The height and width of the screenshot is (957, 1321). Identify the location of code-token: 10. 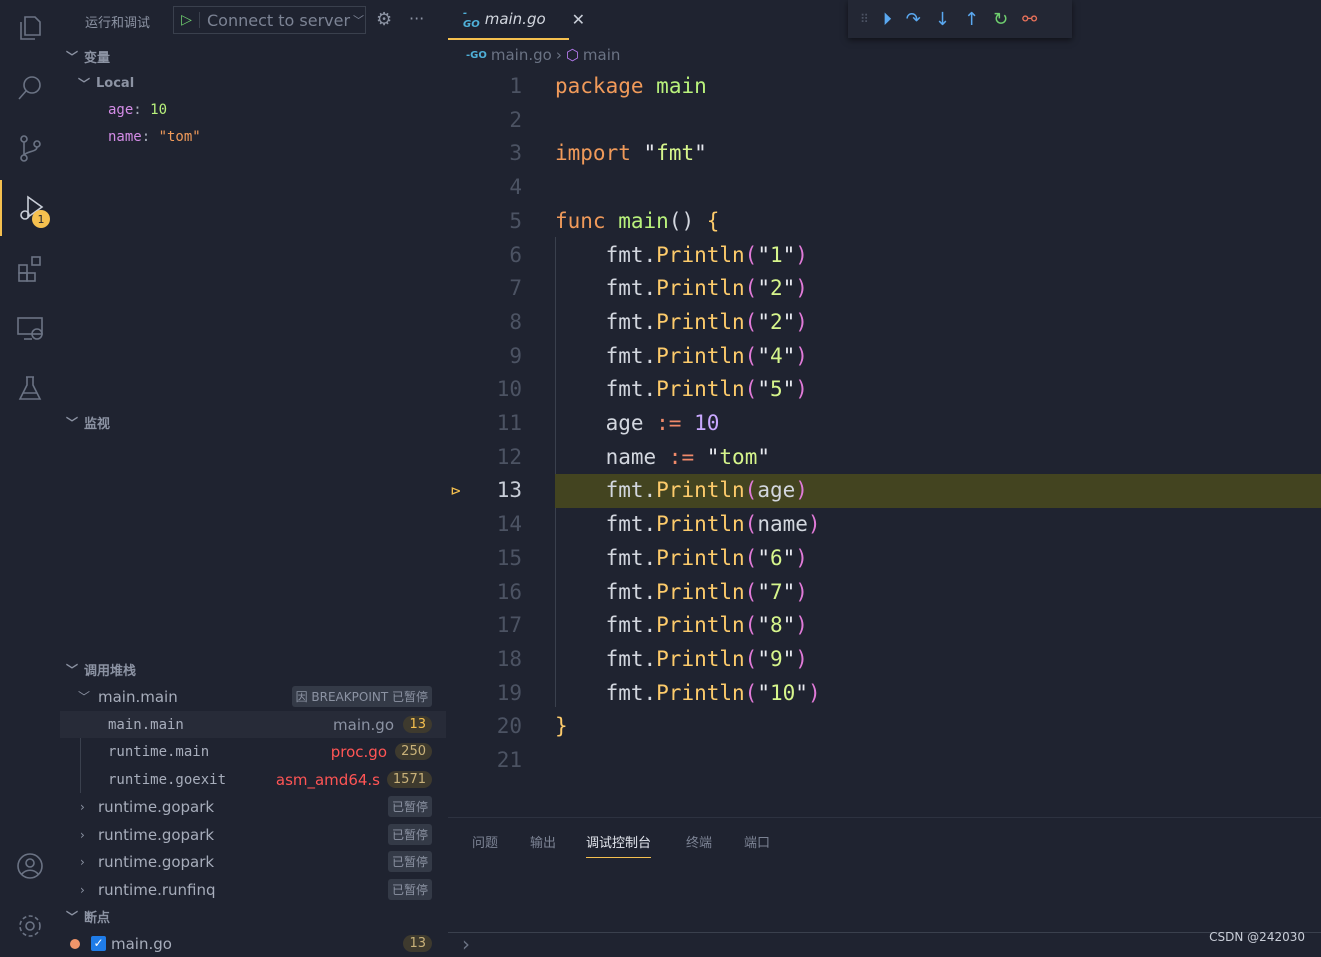
(707, 423).